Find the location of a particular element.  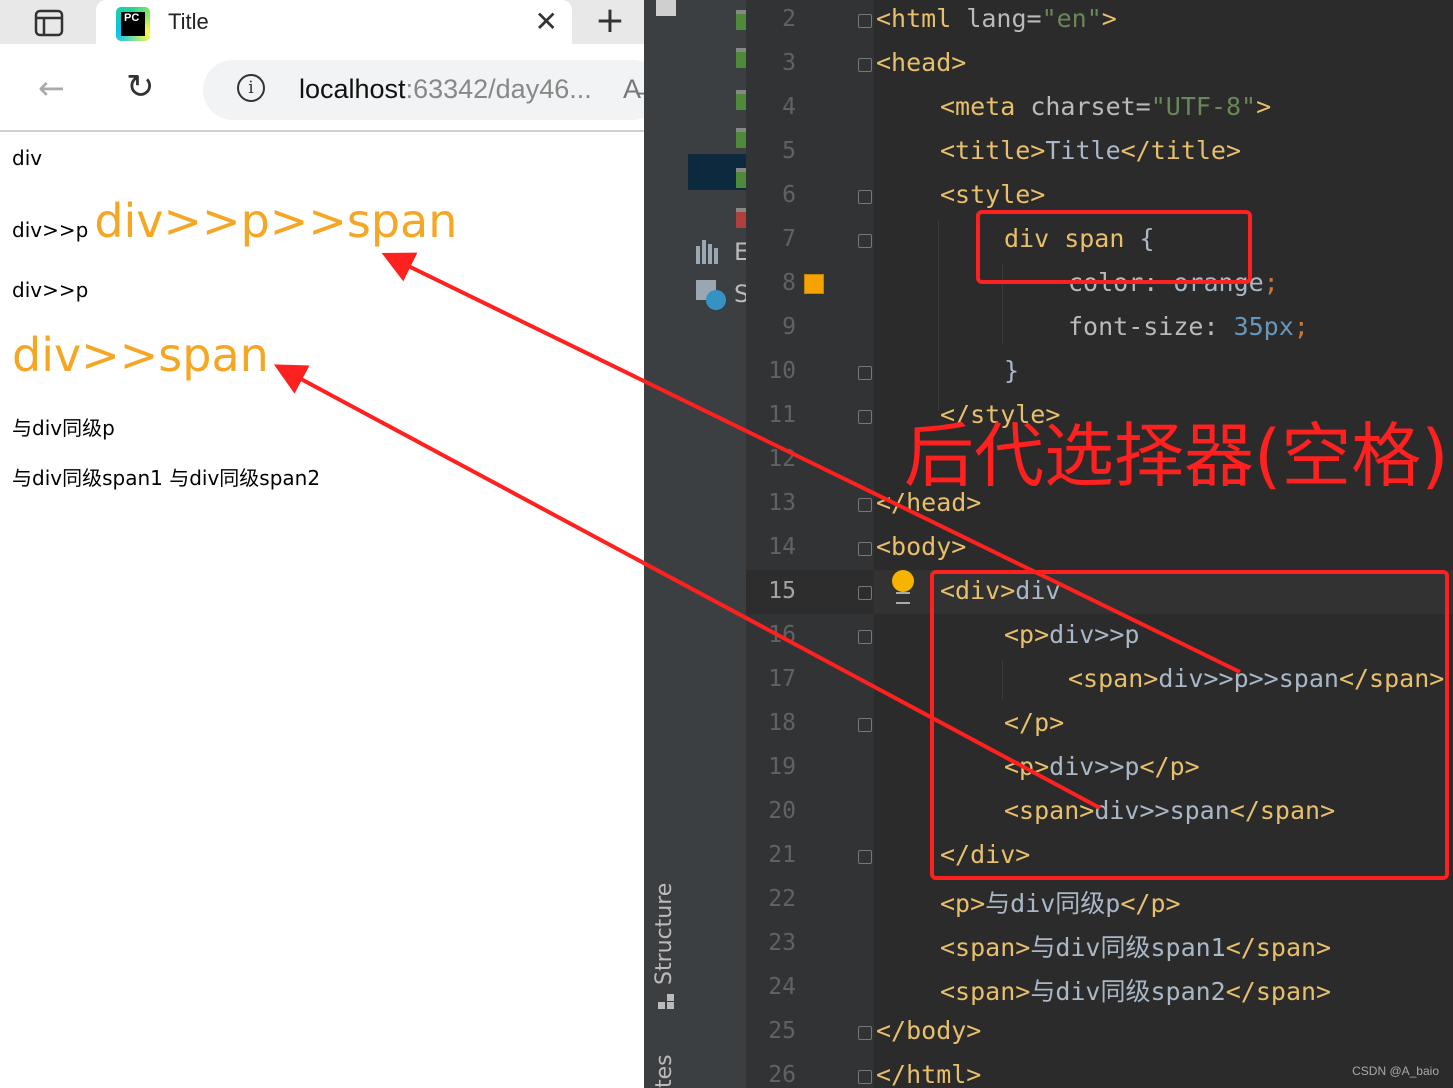

page-span-div-p-span: div>>p>>span is located at coordinates (276, 221).